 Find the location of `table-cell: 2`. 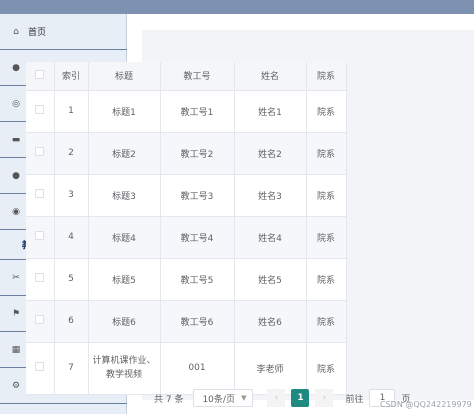

table-cell: 2 is located at coordinates (71, 153).